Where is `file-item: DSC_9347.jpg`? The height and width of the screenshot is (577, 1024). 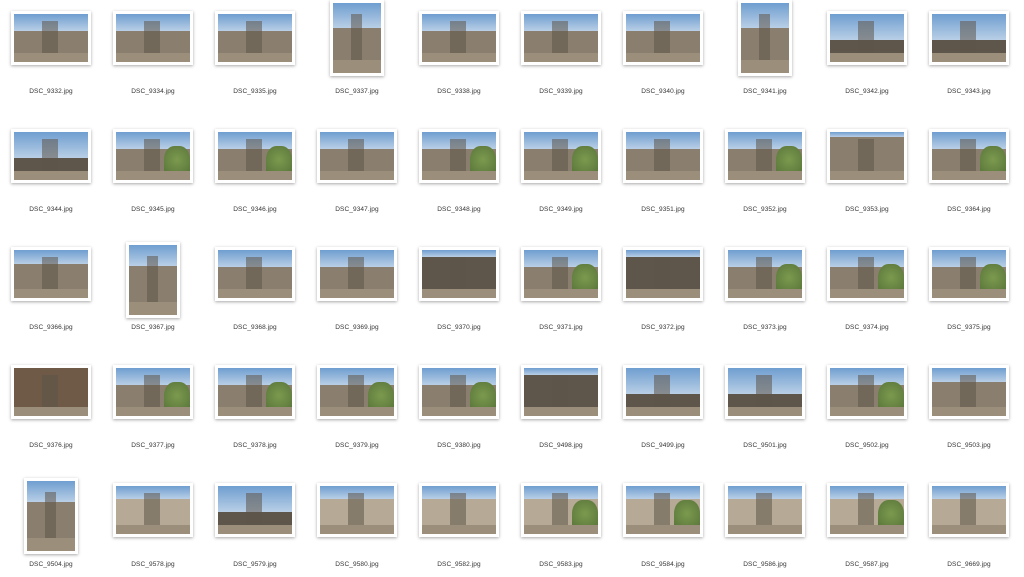 file-item: DSC_9347.jpg is located at coordinates (357, 183).